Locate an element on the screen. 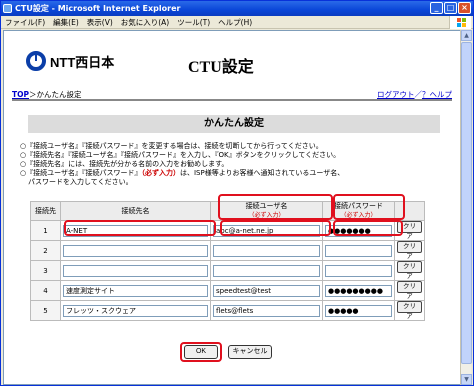 This screenshot has width=474, height=386. row-password-cell: ●●●●●●●●● is located at coordinates (358, 290).